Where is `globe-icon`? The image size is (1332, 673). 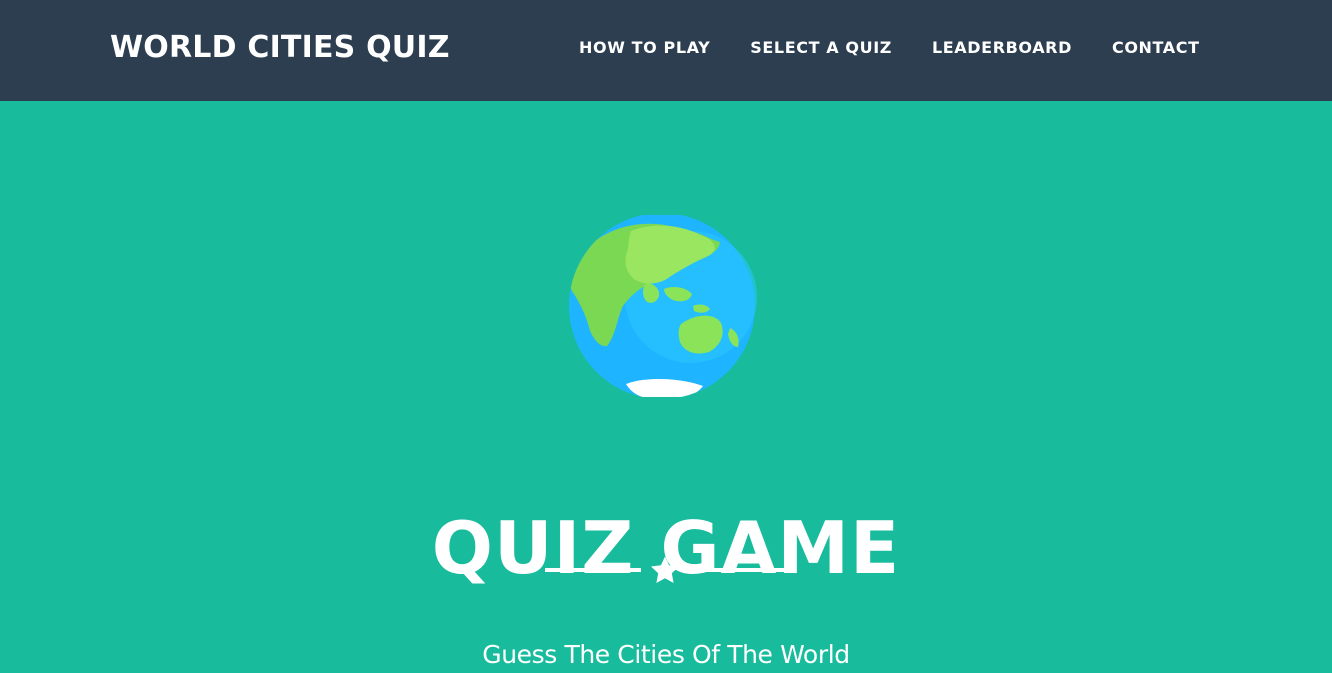 globe-icon is located at coordinates (663, 306).